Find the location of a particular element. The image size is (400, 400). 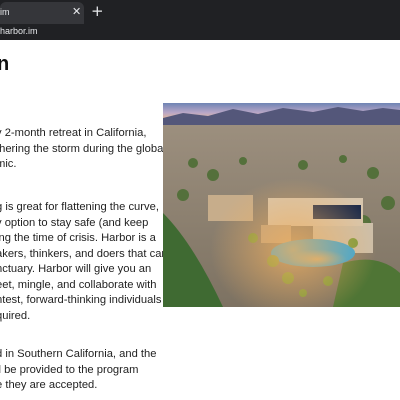

text-line: g is great for flattening the curve, is located at coordinates (79, 207).